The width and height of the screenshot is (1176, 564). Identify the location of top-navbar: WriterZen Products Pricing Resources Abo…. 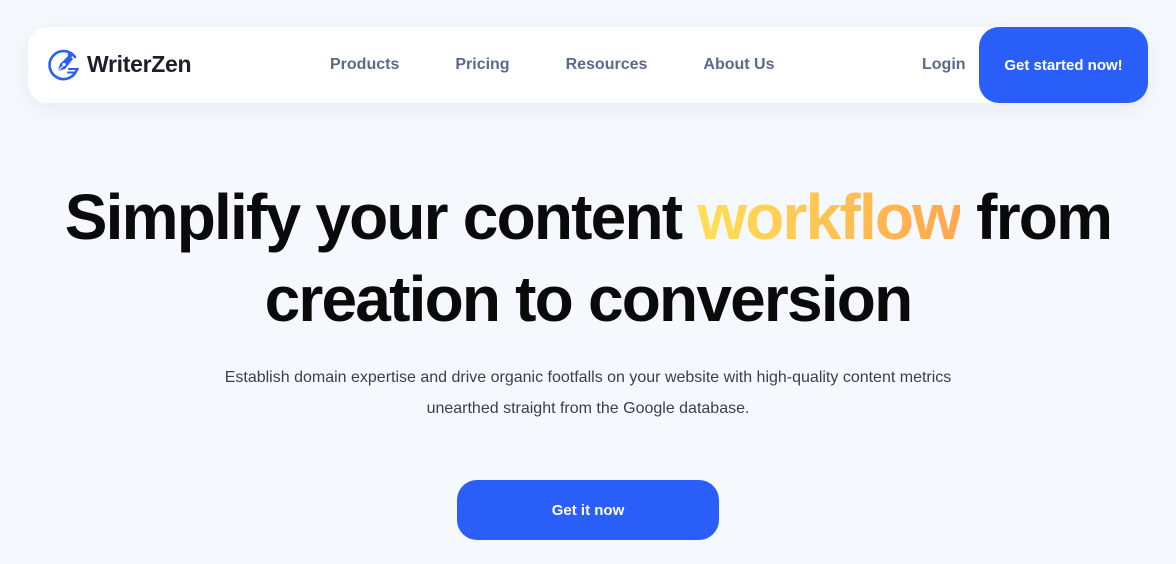
(588, 65).